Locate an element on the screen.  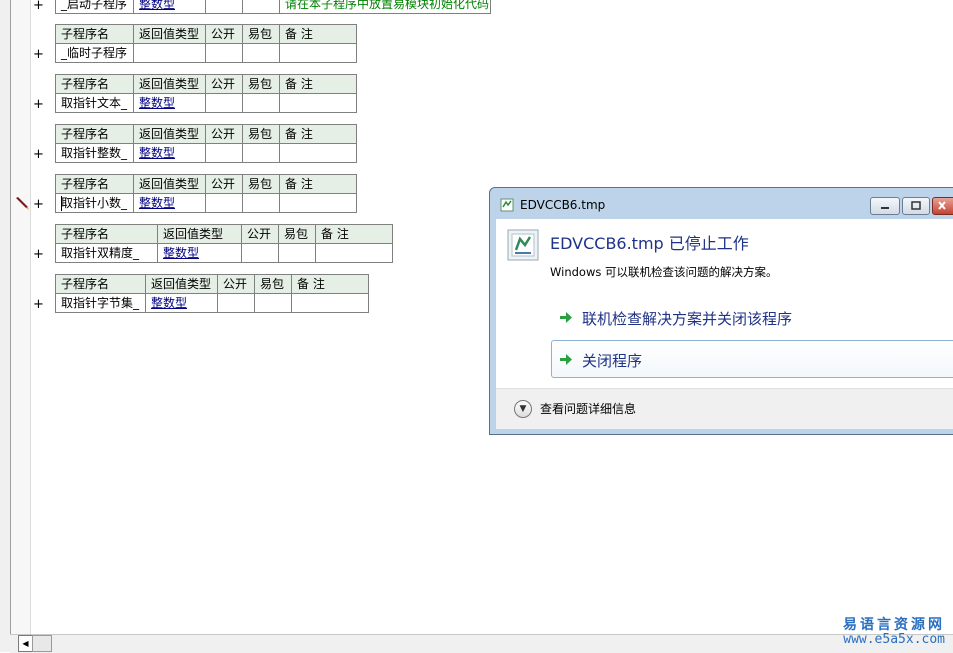
subroutine-name: 取指针整数_ is located at coordinates (94, 153).